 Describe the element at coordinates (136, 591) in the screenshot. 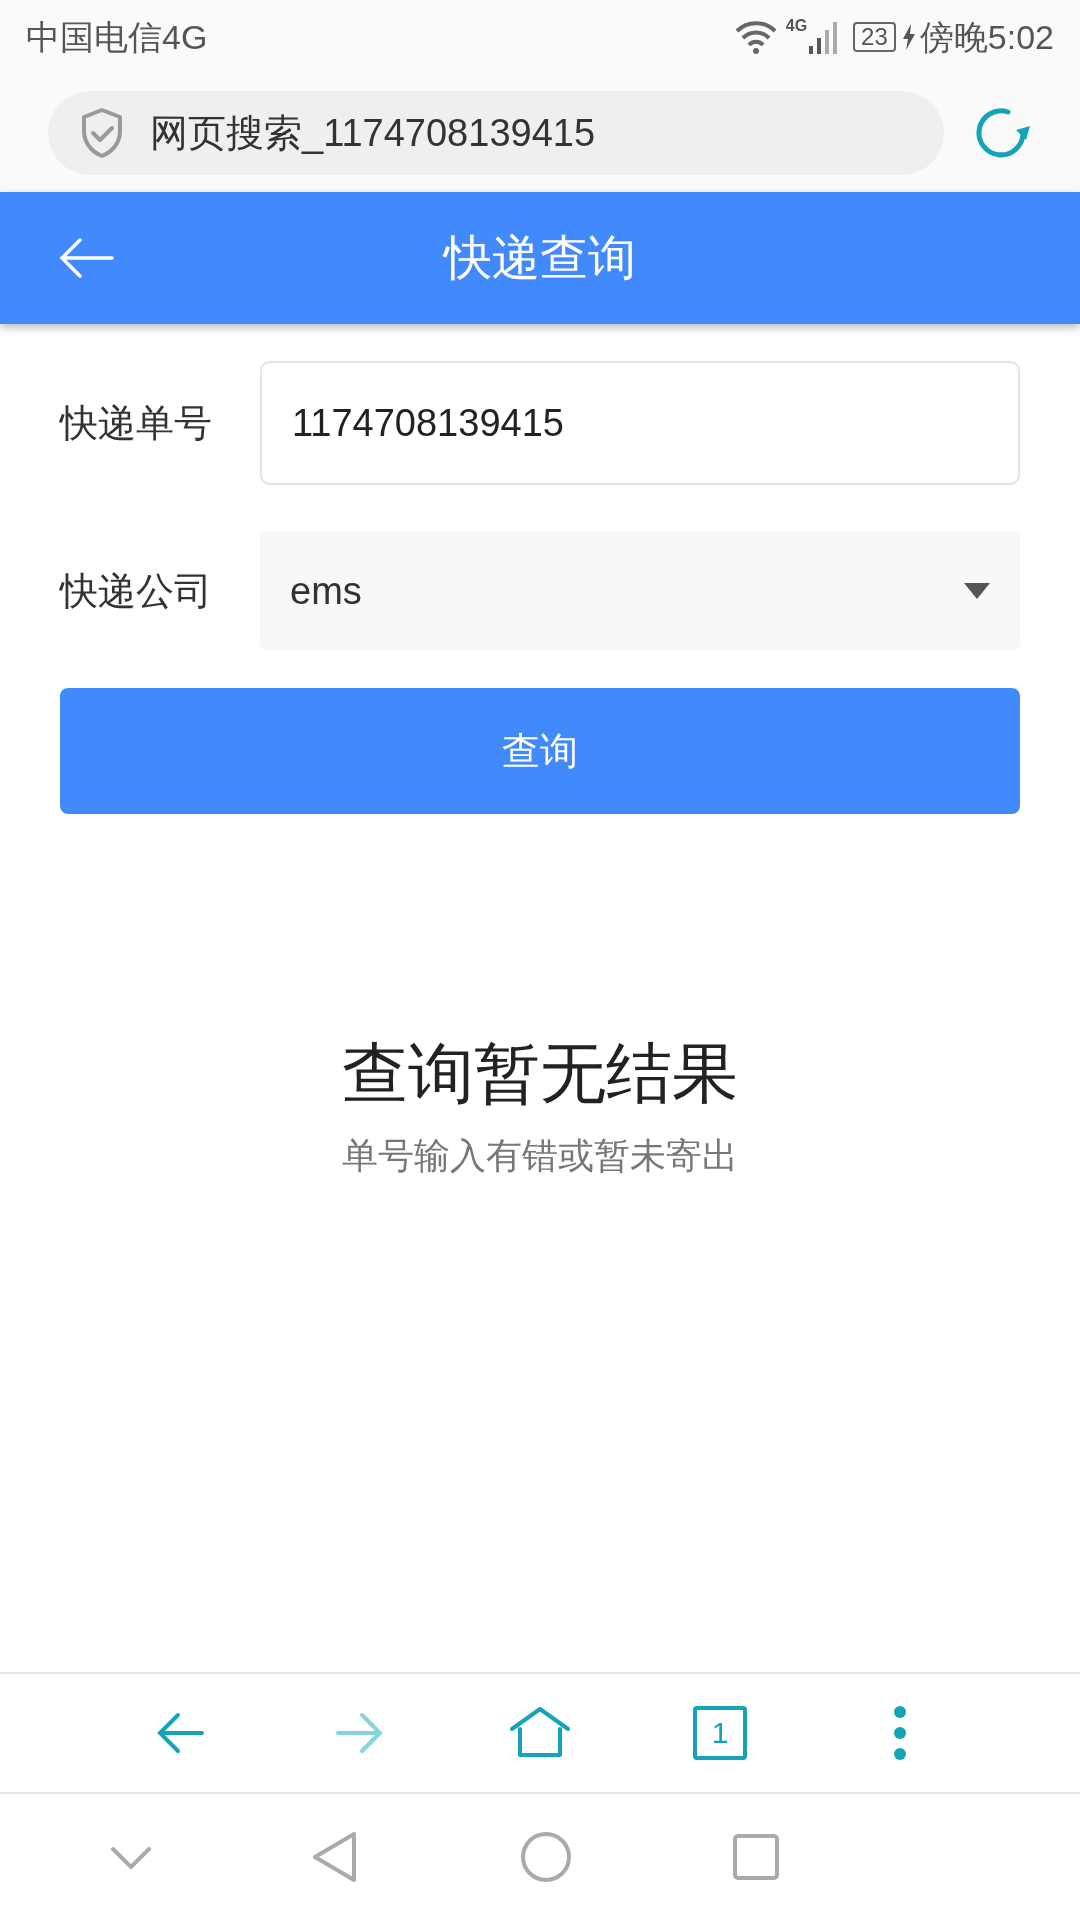

I see `field-label: 快递公司` at that location.